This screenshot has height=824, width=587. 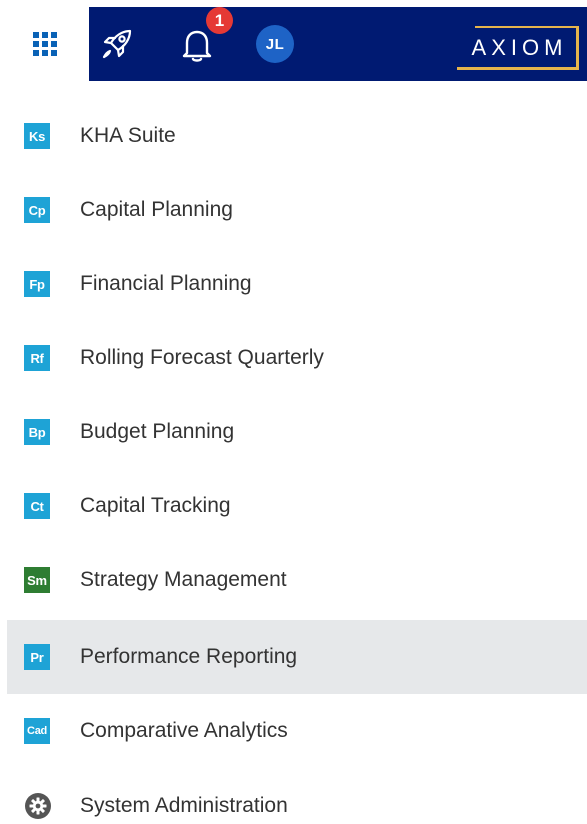 I want to click on menu-item-label: KHA Suite, so click(x=128, y=135).